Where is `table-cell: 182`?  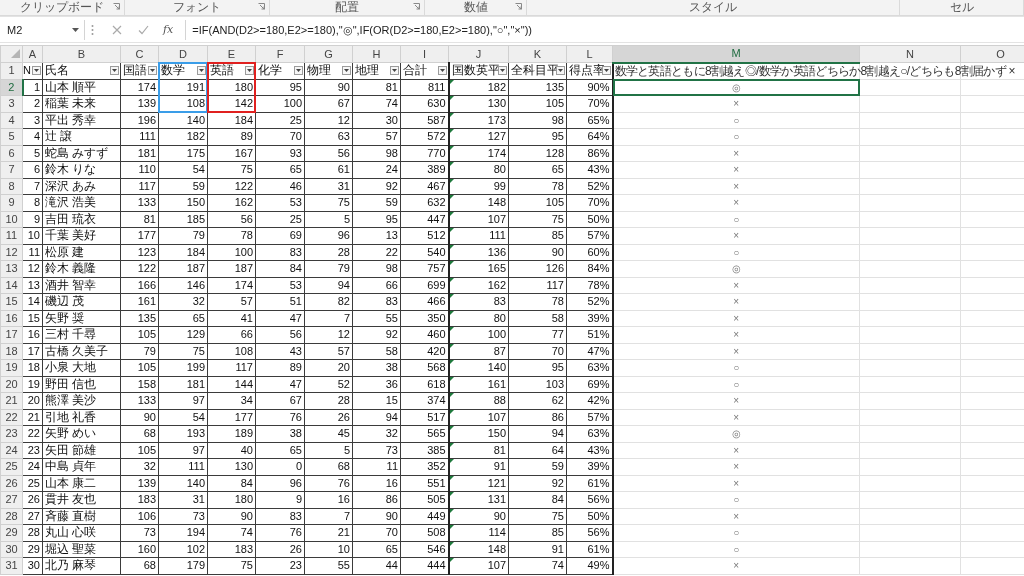 table-cell: 182 is located at coordinates (183, 136).